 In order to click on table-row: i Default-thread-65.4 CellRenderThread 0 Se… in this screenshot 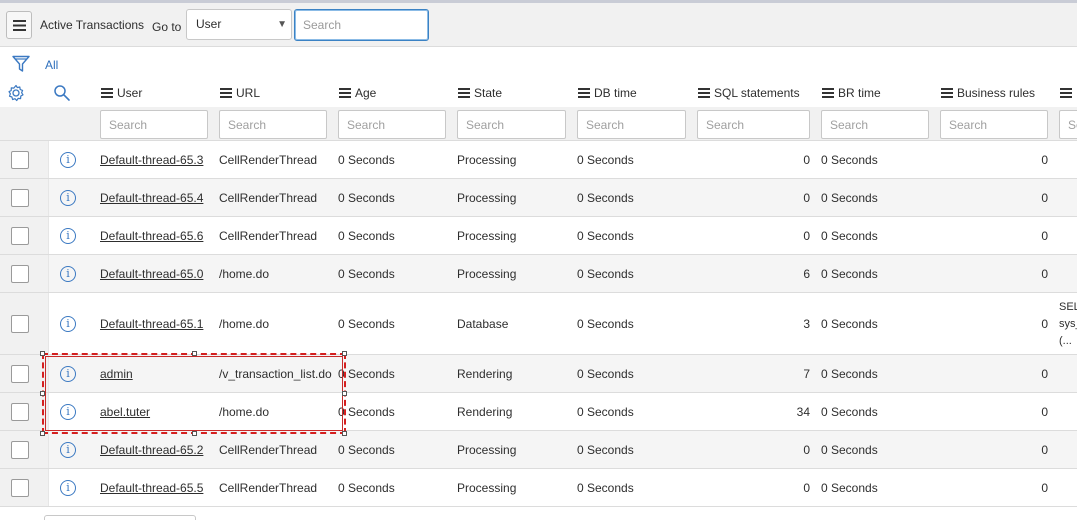, I will do `click(538, 198)`.